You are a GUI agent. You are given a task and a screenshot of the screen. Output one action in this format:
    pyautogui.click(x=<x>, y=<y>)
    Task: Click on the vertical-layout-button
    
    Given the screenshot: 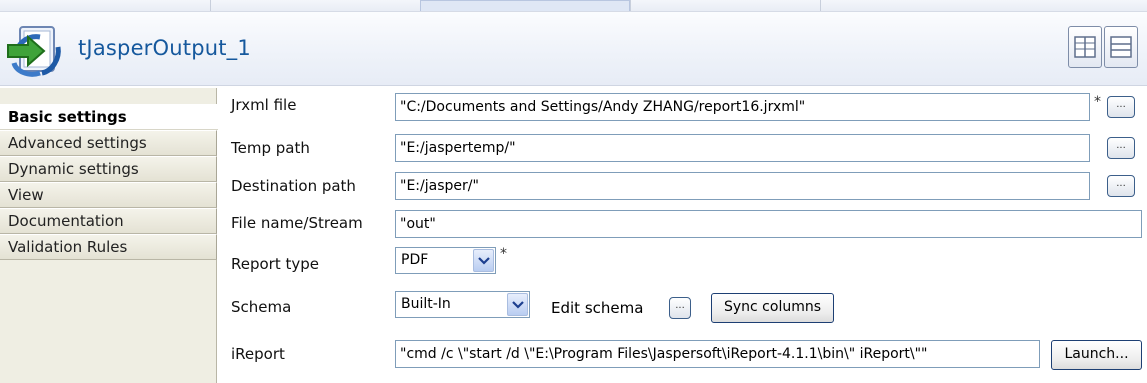 What is the action you would take?
    pyautogui.click(x=1121, y=47)
    